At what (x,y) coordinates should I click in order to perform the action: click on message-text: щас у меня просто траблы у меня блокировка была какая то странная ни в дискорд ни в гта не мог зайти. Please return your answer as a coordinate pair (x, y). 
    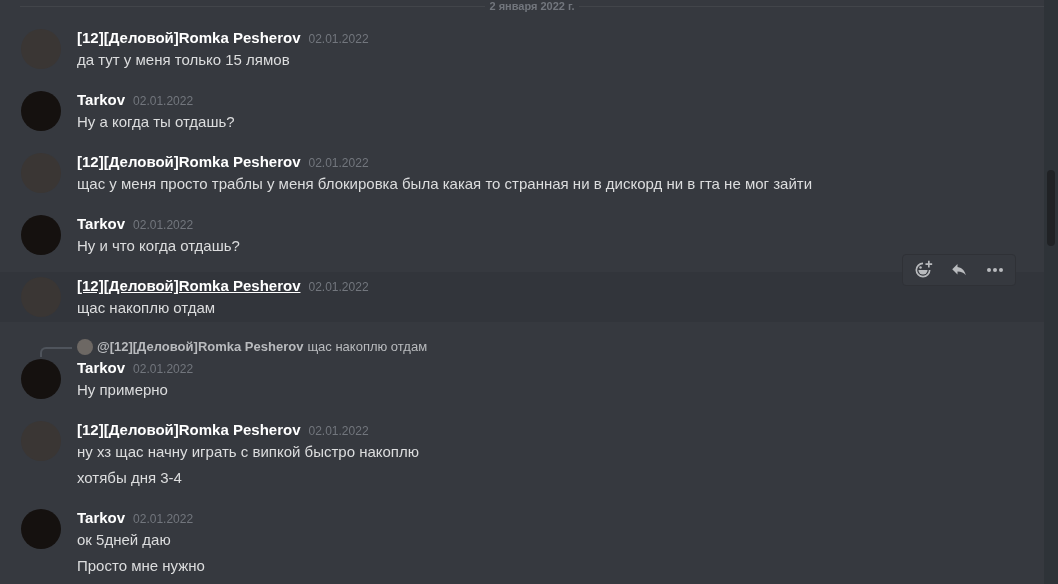
    Looking at the image, I should click on (445, 184).